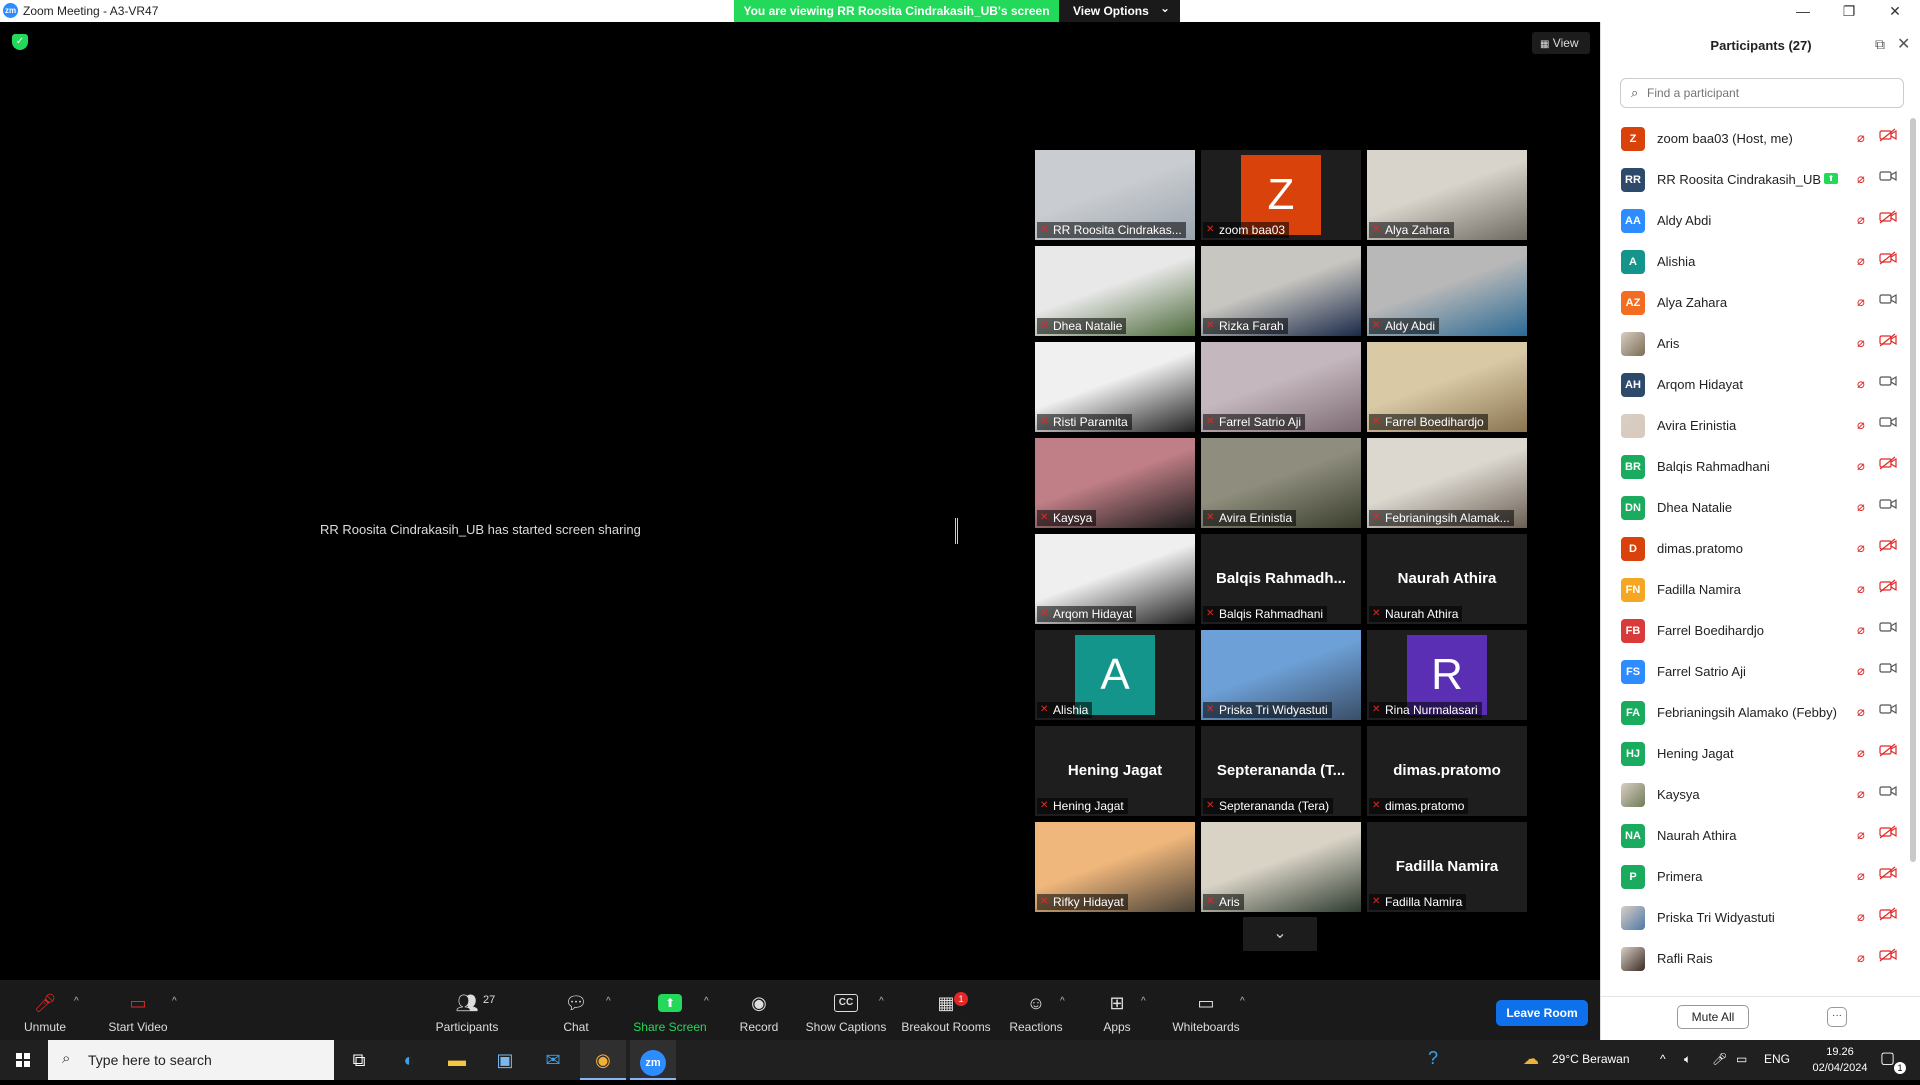 The image size is (1920, 1085). What do you see at coordinates (1756, 712) in the screenshot?
I see `participant-row: FA Febrianingsih Alamako (Febby) ⌀` at bounding box center [1756, 712].